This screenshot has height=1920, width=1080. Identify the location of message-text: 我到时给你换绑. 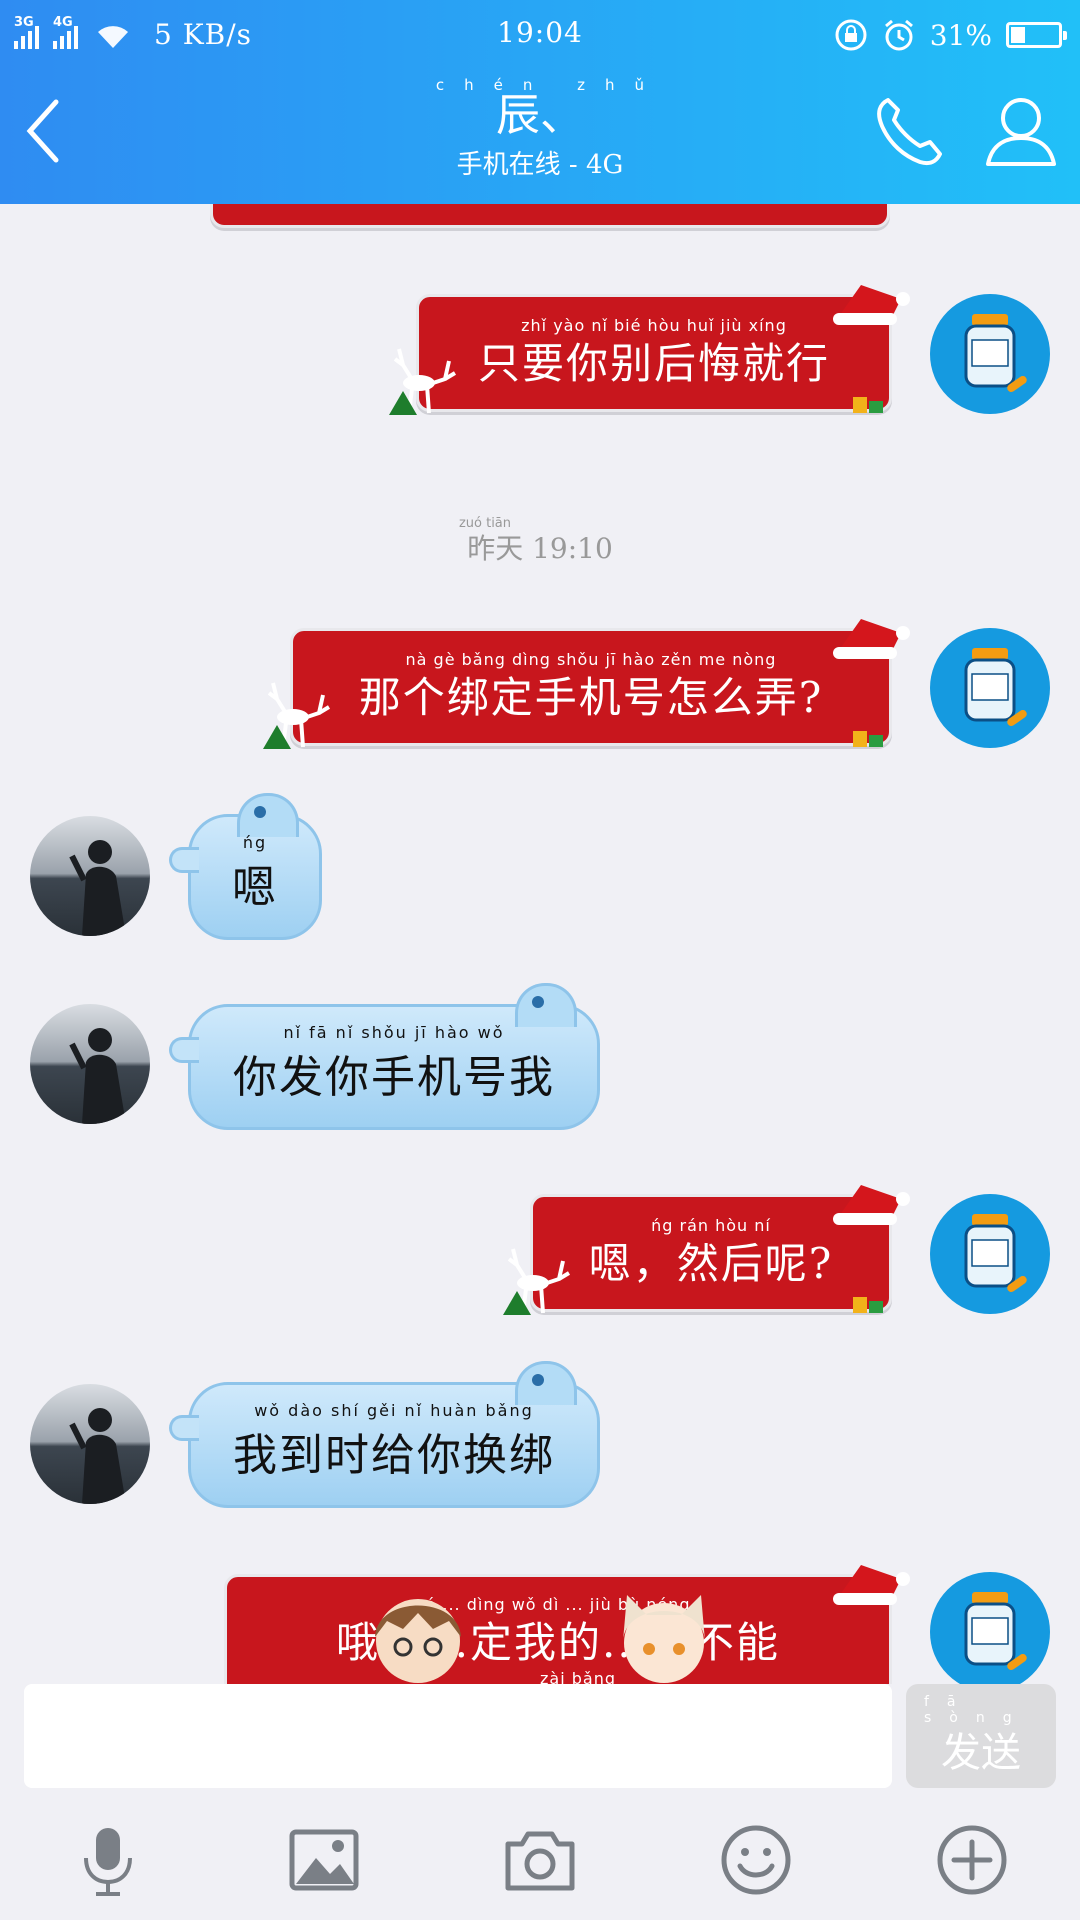
(394, 1455).